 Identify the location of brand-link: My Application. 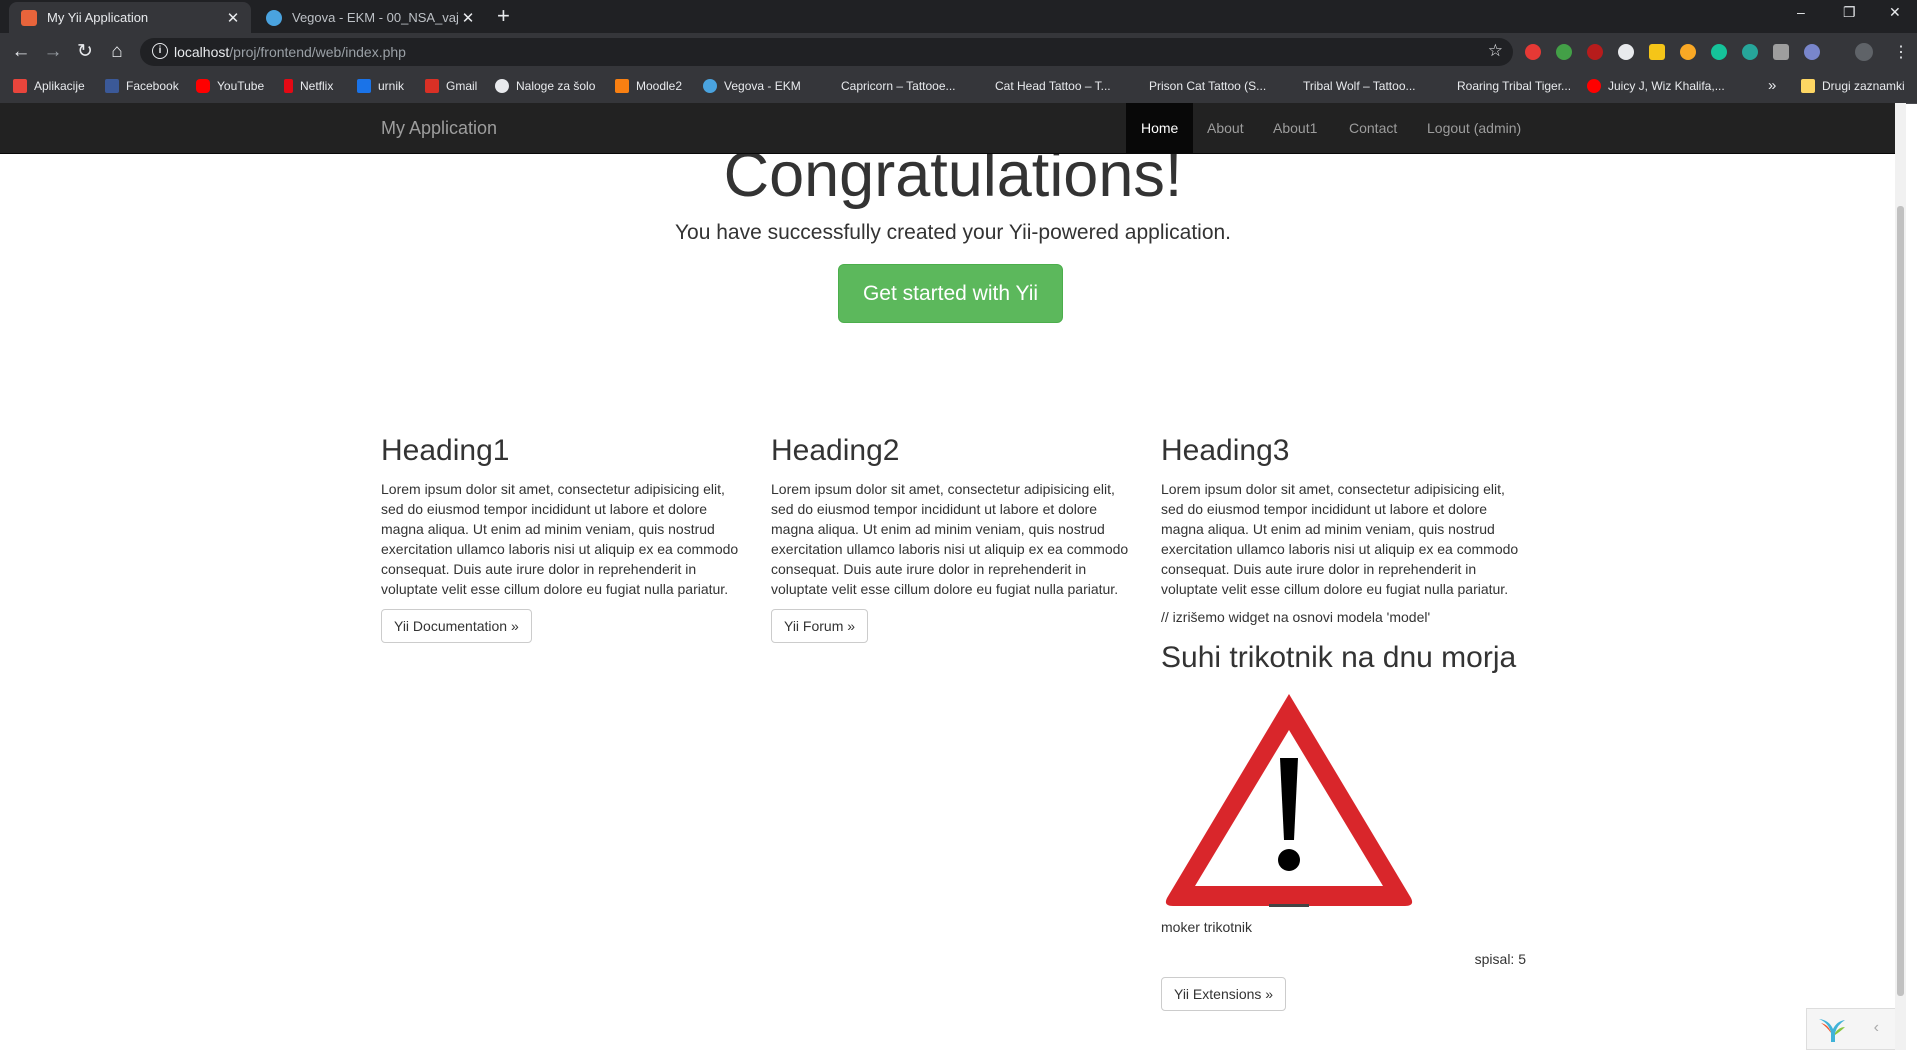
(439, 128).